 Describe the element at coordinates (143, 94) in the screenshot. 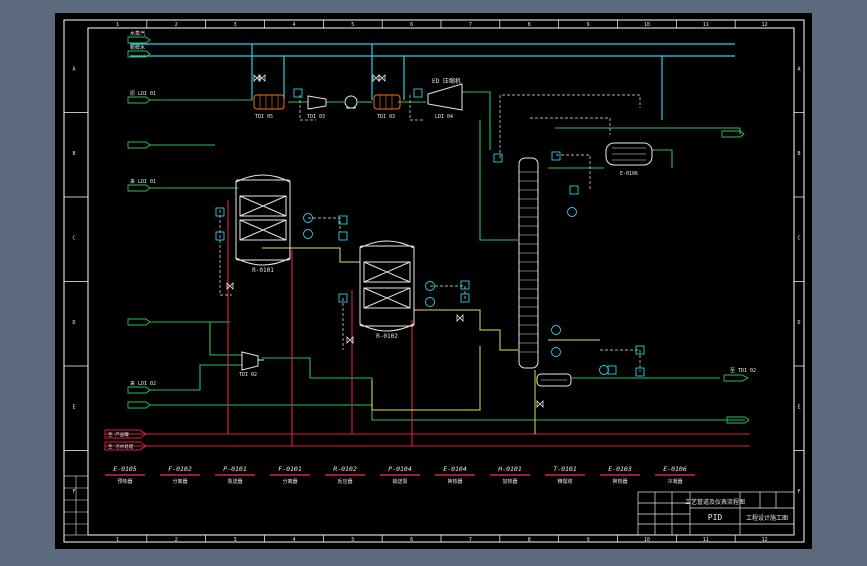

I see `stream-inlet-label: 原 LDI 01` at that location.